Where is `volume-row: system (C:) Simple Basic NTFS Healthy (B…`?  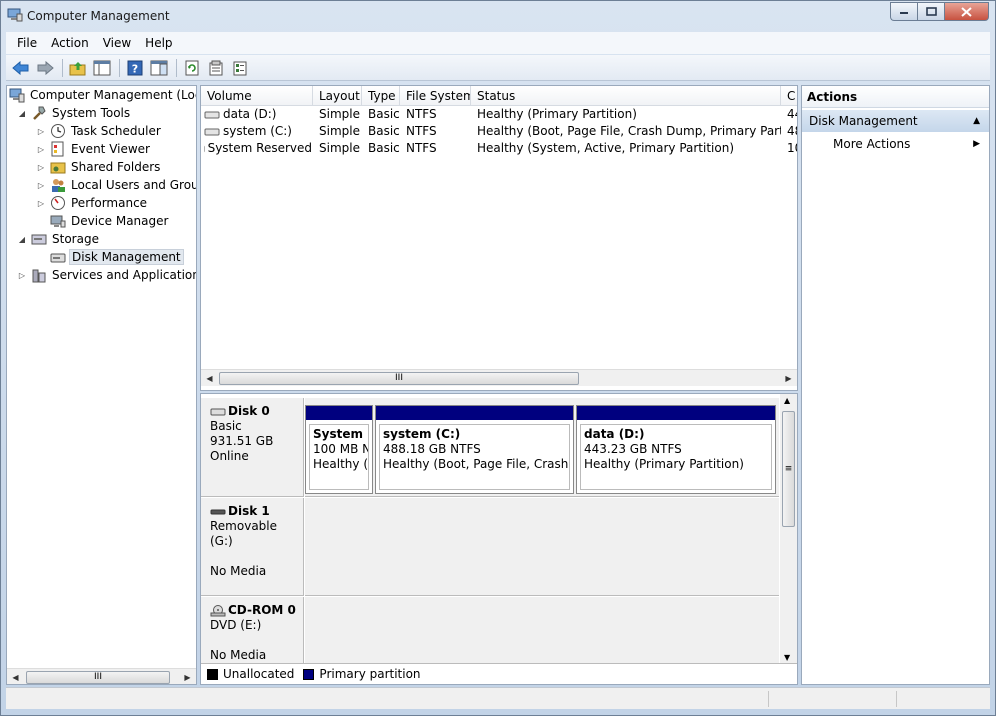
volume-row: system (C:) Simple Basic NTFS Healthy (B… is located at coordinates (499, 131).